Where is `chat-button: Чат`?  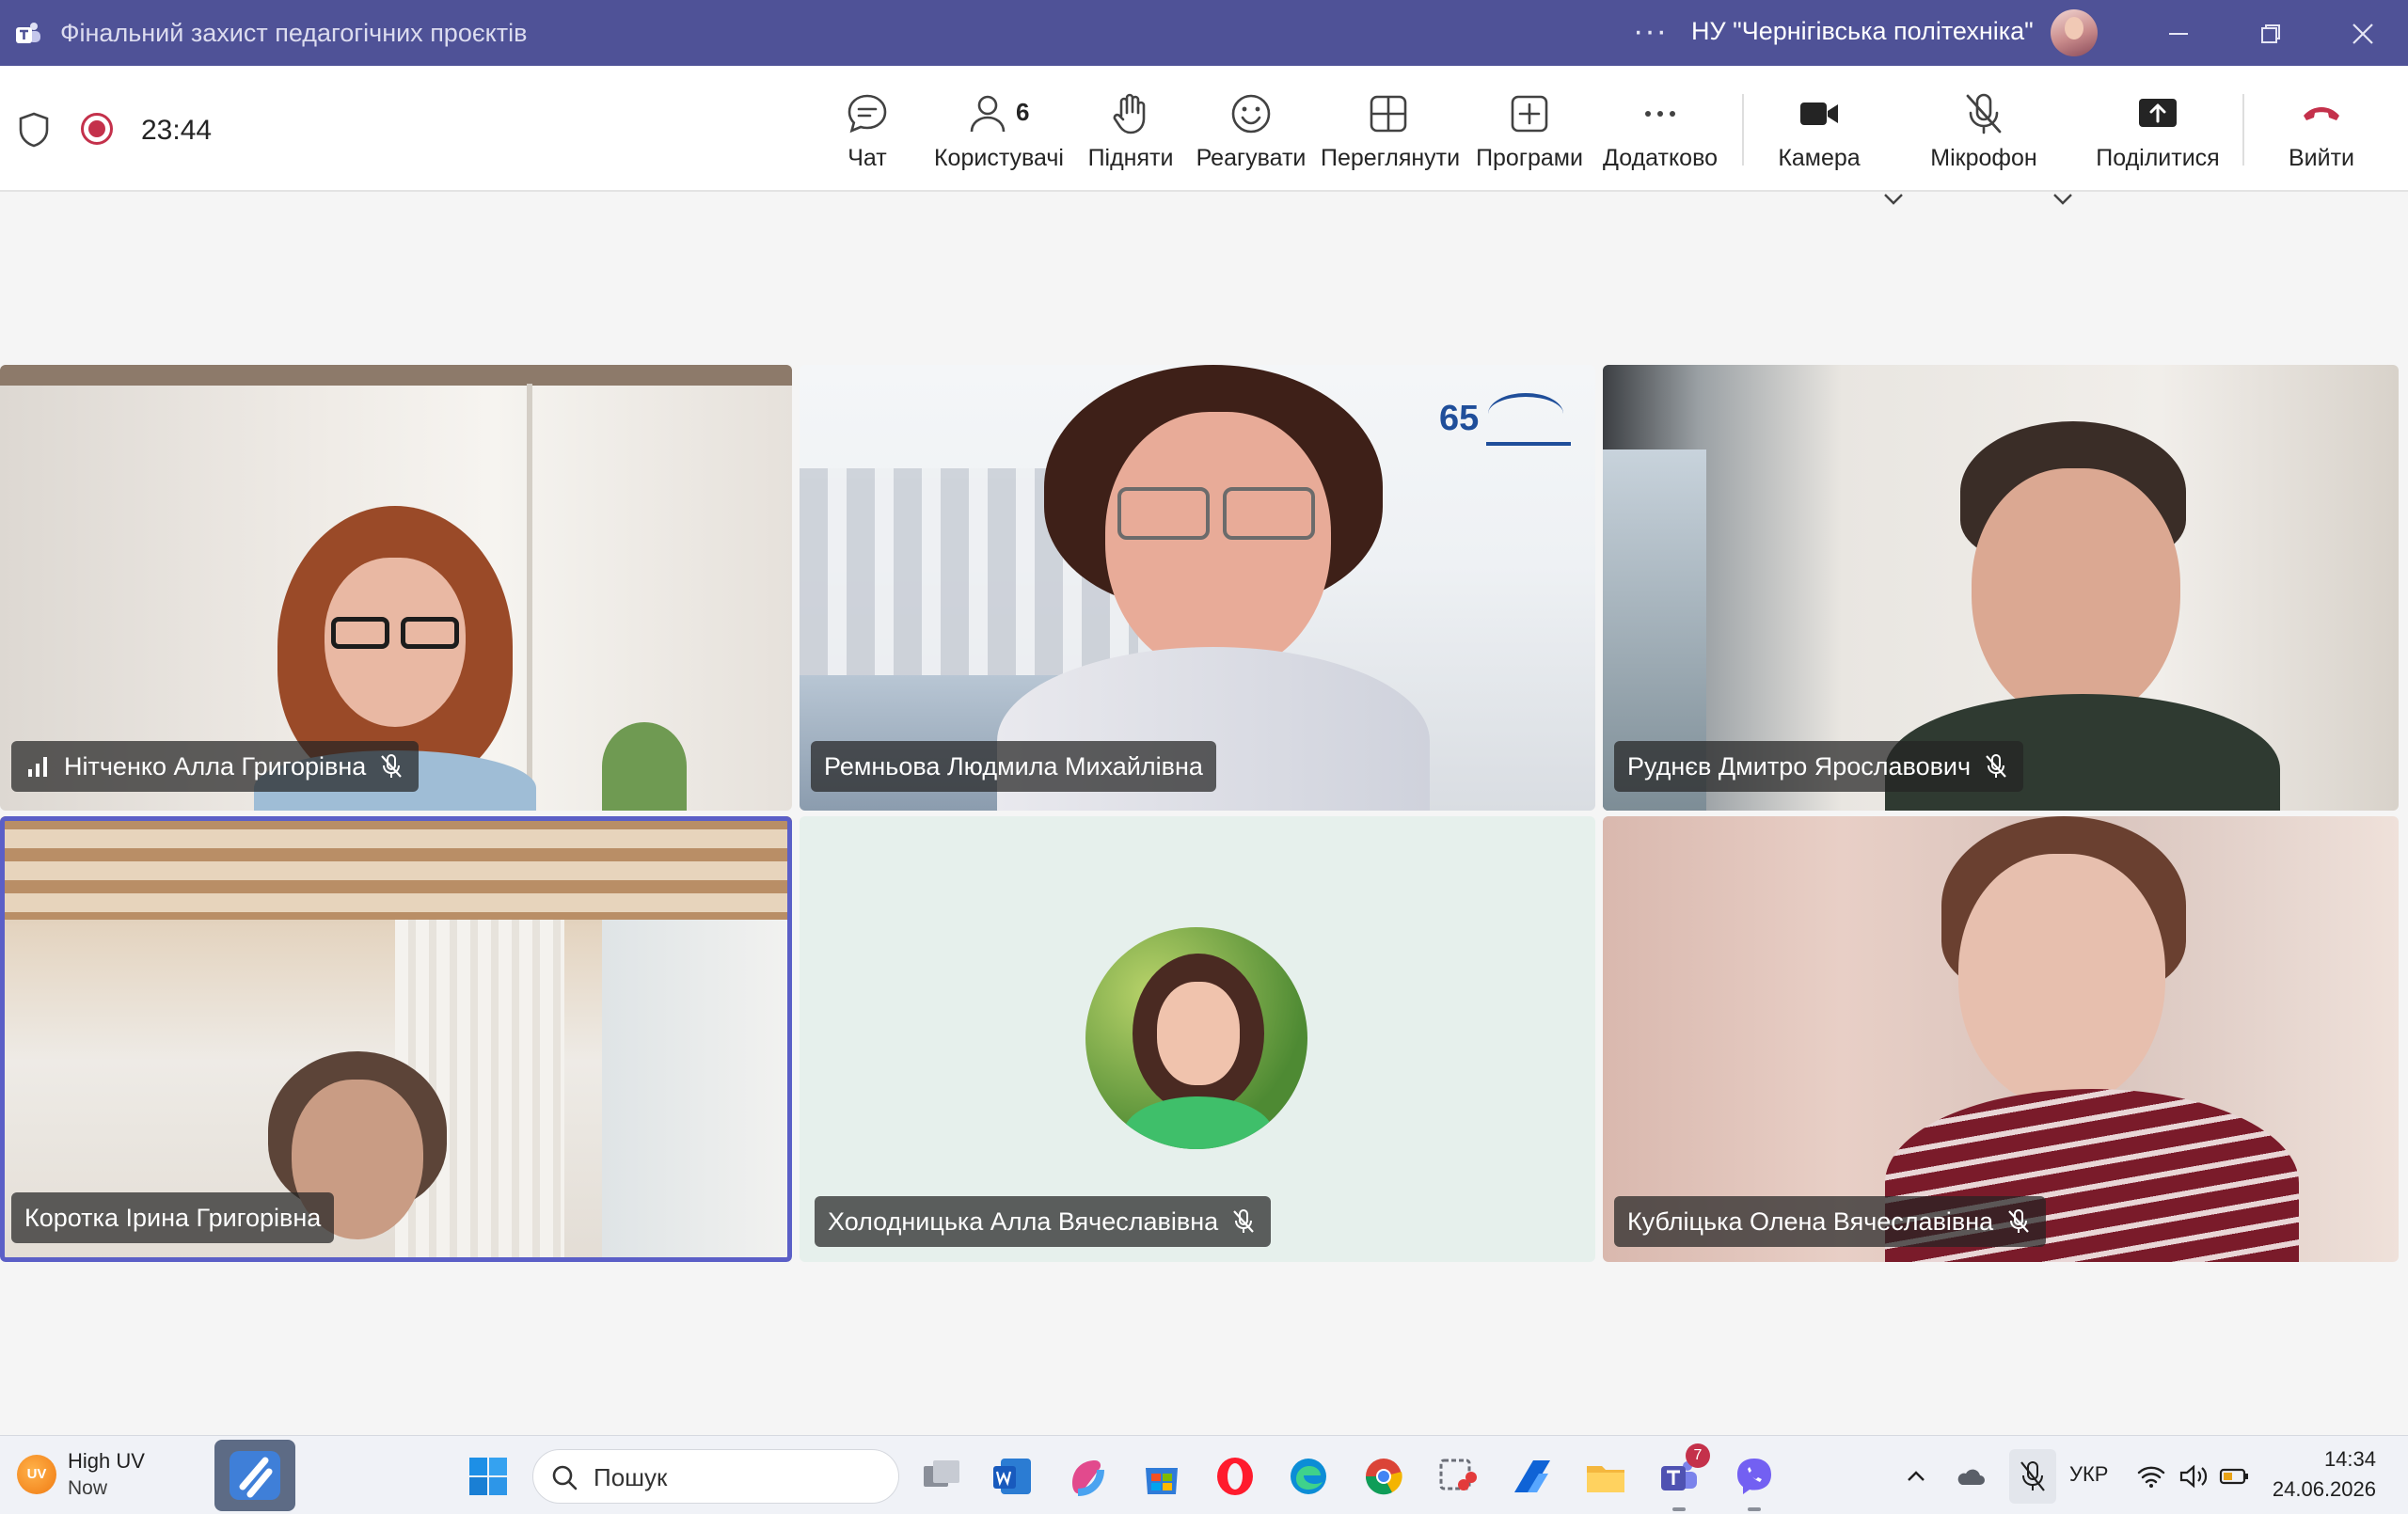 chat-button: Чат is located at coordinates (868, 132).